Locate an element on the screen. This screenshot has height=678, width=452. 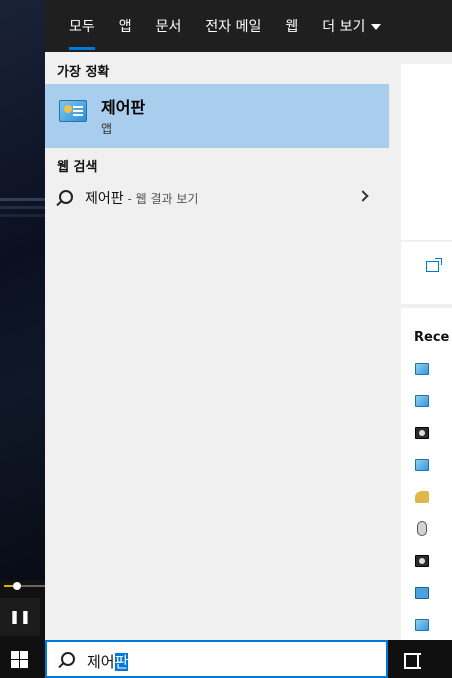
web-search-heading: 웹 검색 is located at coordinates (77, 167).